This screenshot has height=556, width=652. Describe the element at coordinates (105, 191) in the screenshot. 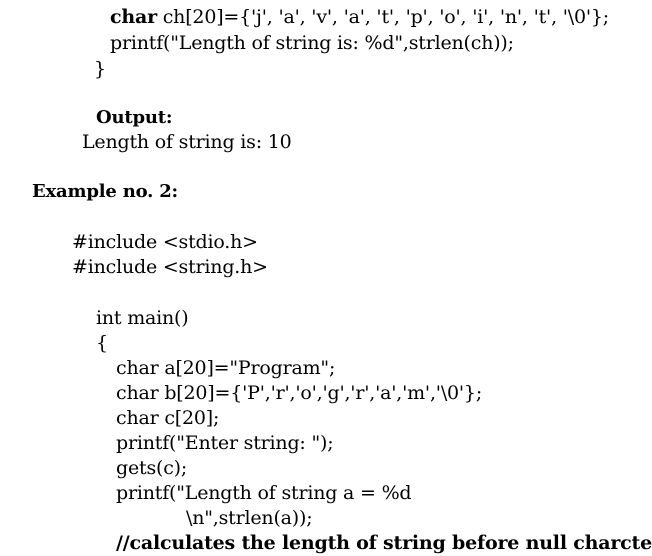

I see `example-heading: Example no. 2:` at that location.